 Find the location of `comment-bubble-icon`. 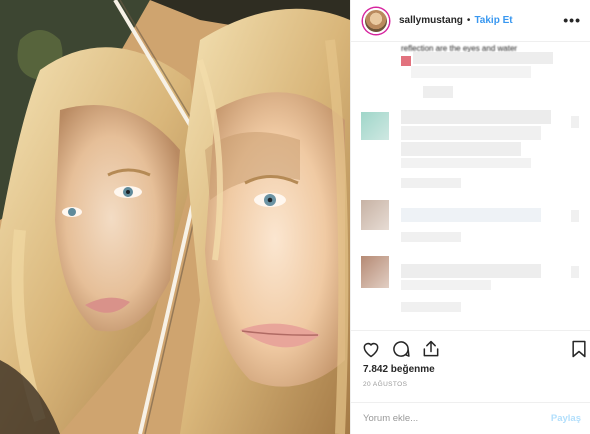

comment-bubble-icon is located at coordinates (401, 349).